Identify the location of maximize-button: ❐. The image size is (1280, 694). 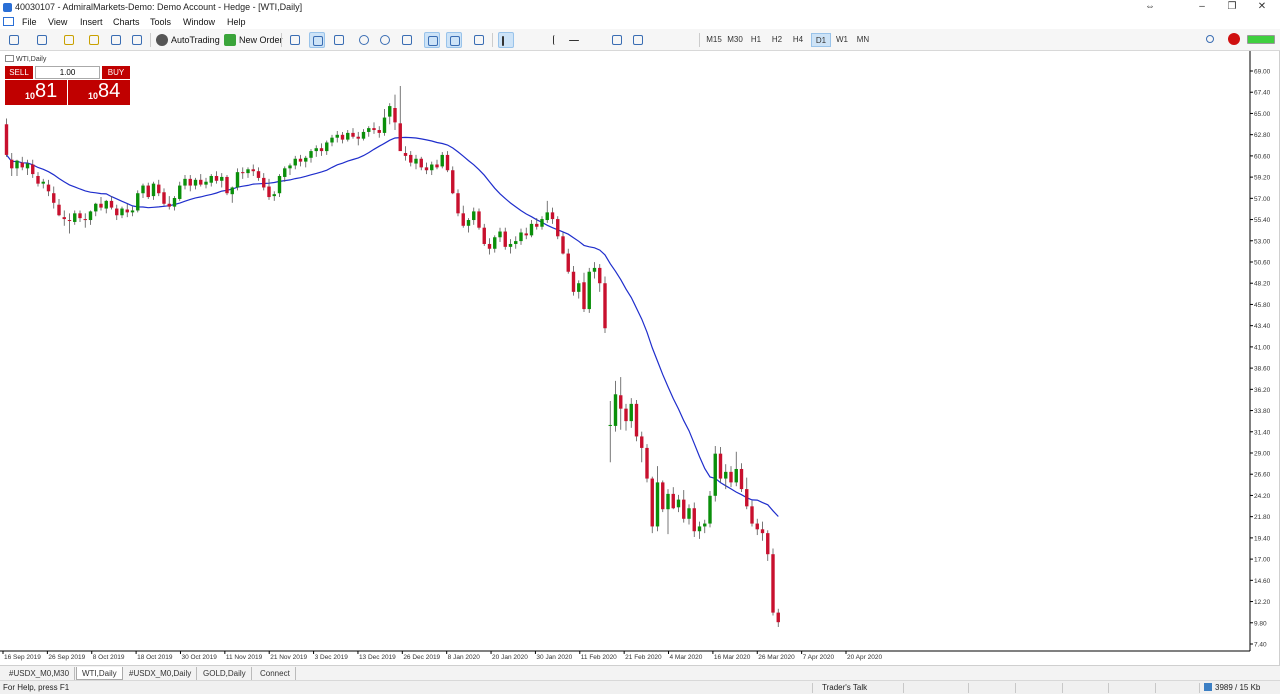
(1232, 7).